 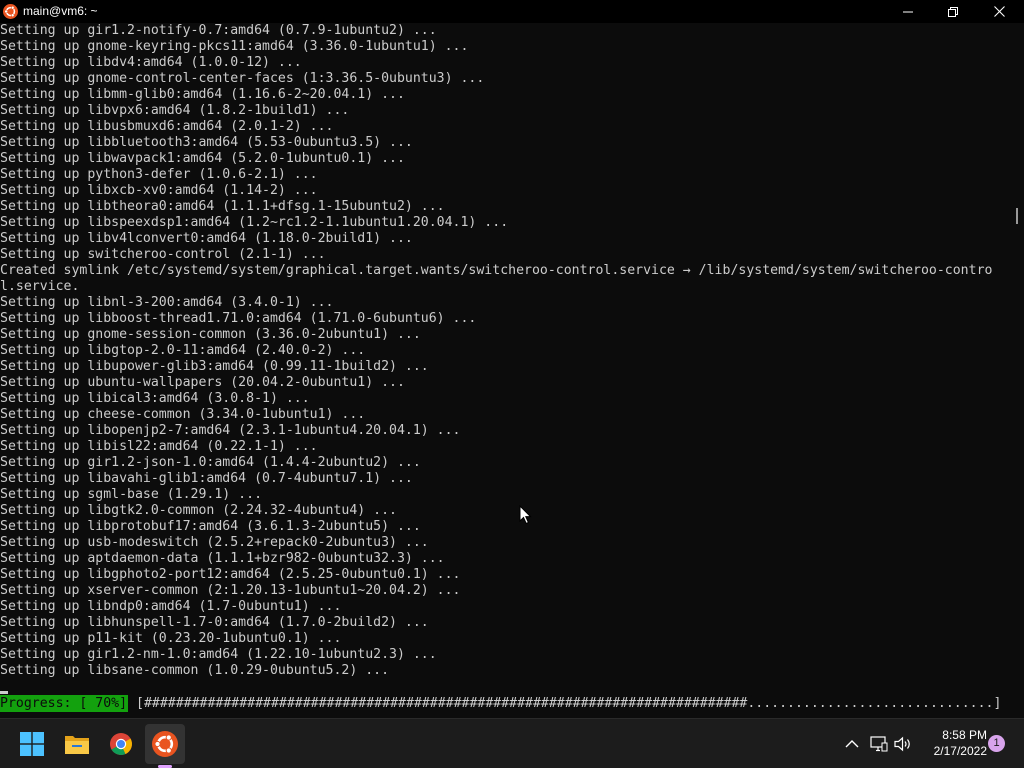 I want to click on close-button, so click(x=999, y=11).